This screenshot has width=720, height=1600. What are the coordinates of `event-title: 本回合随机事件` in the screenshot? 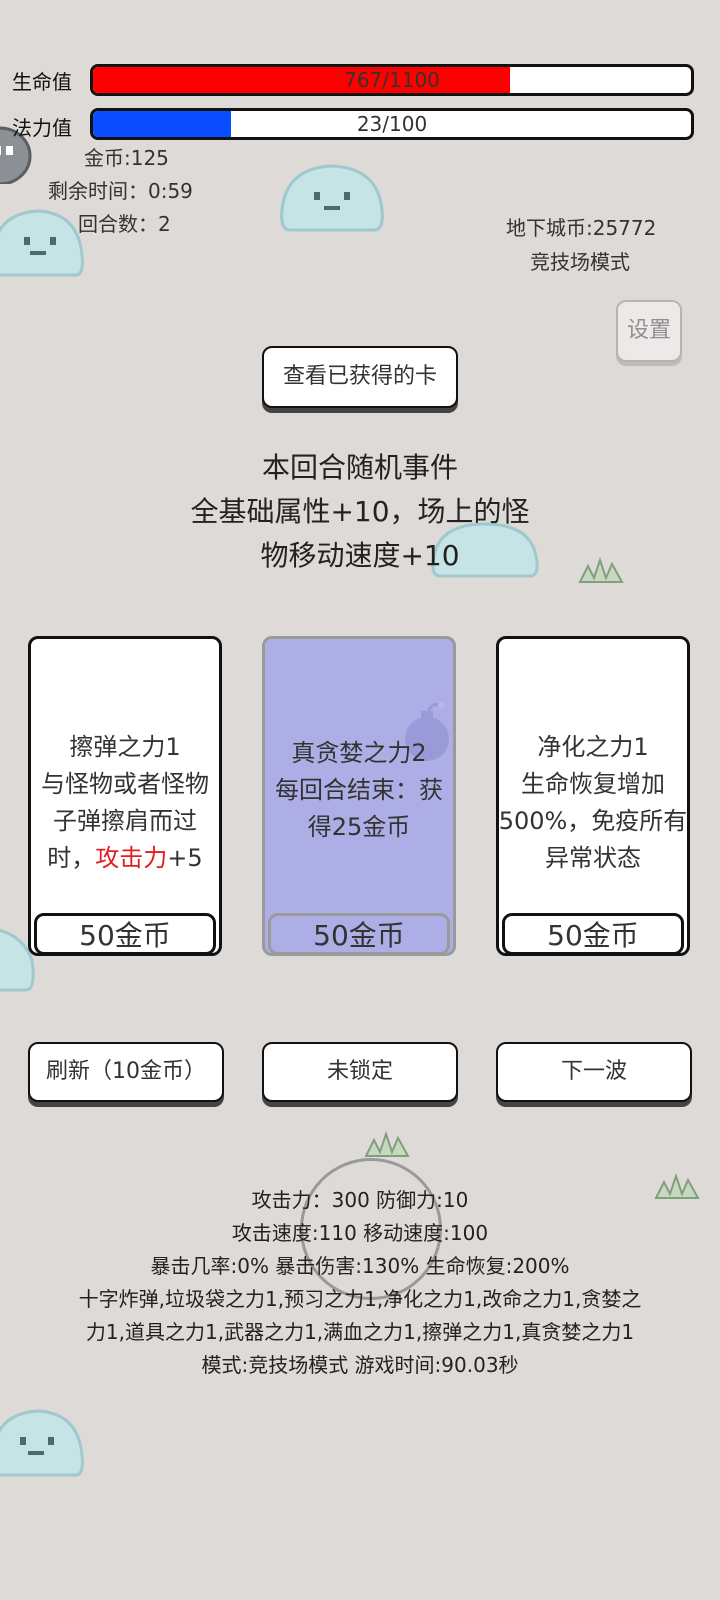 It's located at (359, 467).